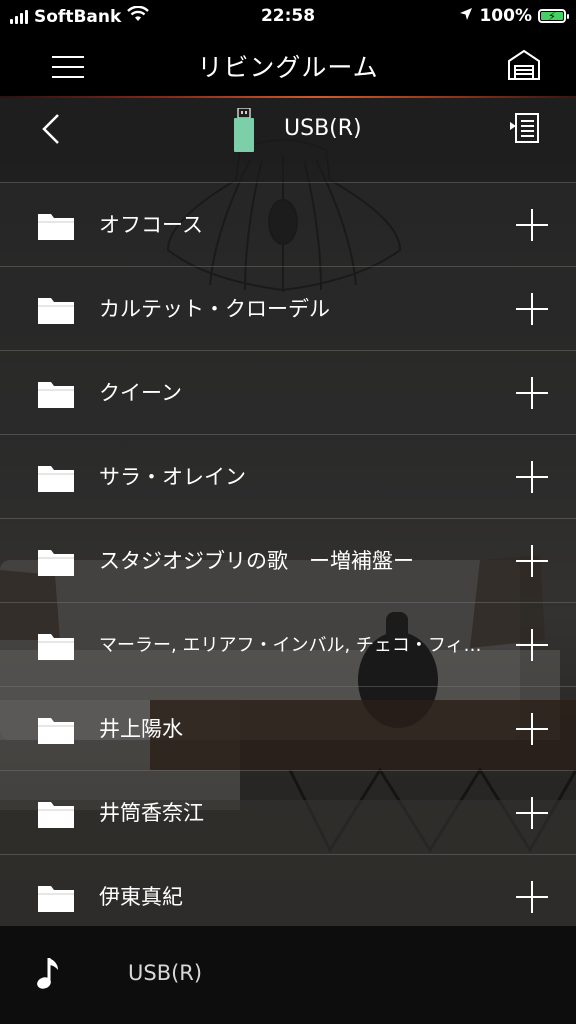 Image resolution: width=576 pixels, height=1024 pixels. I want to click on list-item: 伊東真紀, so click(288, 890).